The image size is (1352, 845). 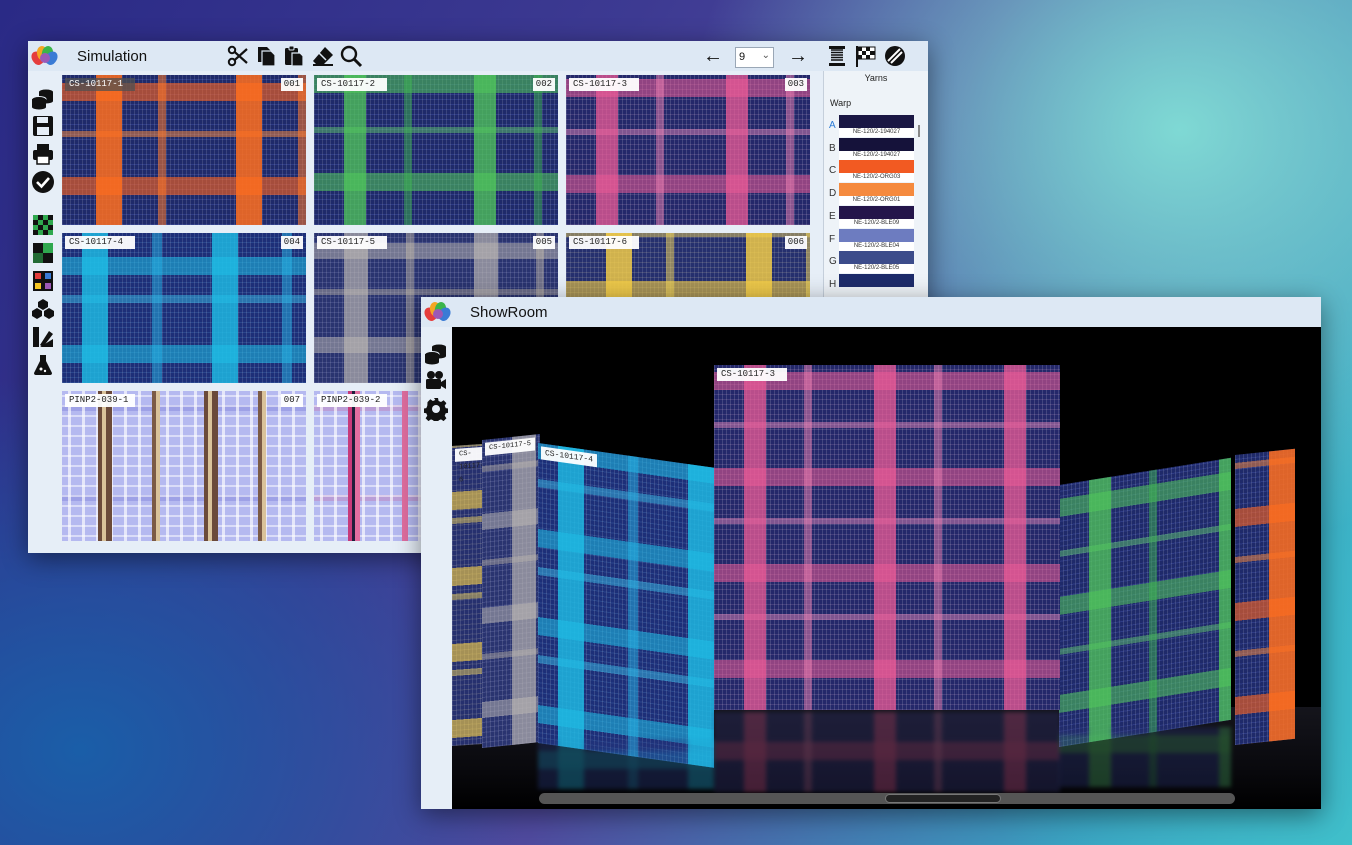 What do you see at coordinates (943, 798) in the screenshot?
I see `scrollbar-thumb` at bounding box center [943, 798].